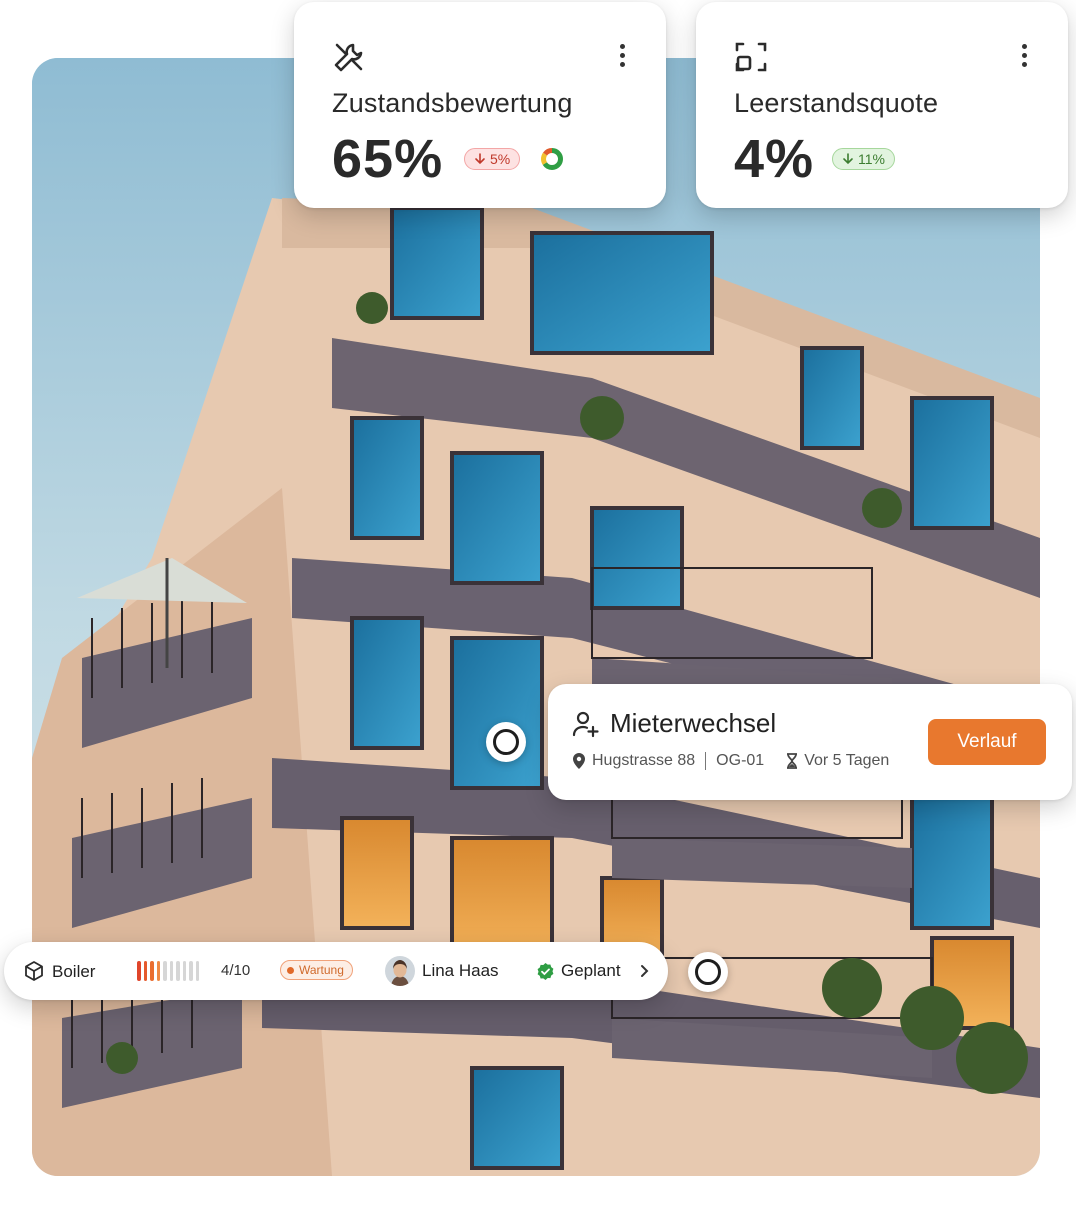 The image size is (1076, 1229). I want to click on cube-icon, so click(34, 971).